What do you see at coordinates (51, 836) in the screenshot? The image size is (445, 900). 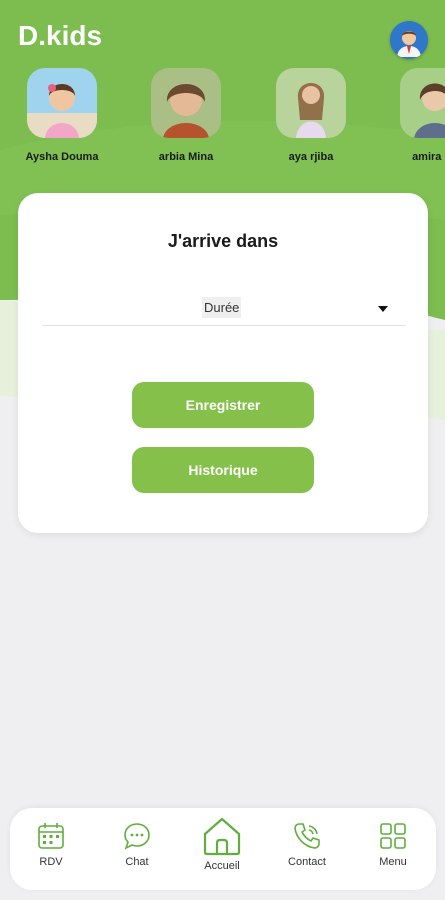 I see `calendar-icon` at bounding box center [51, 836].